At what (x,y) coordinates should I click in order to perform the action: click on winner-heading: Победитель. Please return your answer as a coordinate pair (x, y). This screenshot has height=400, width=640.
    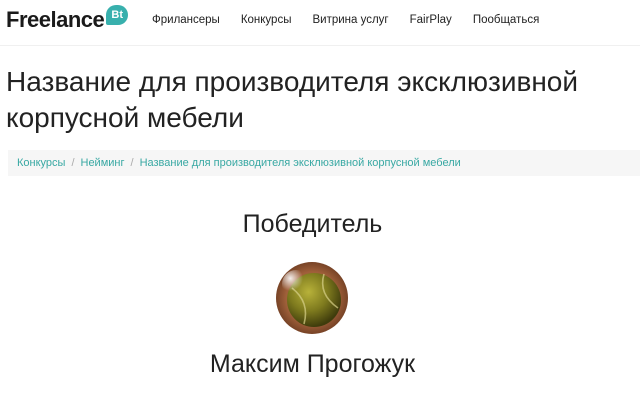
    Looking at the image, I should click on (312, 224).